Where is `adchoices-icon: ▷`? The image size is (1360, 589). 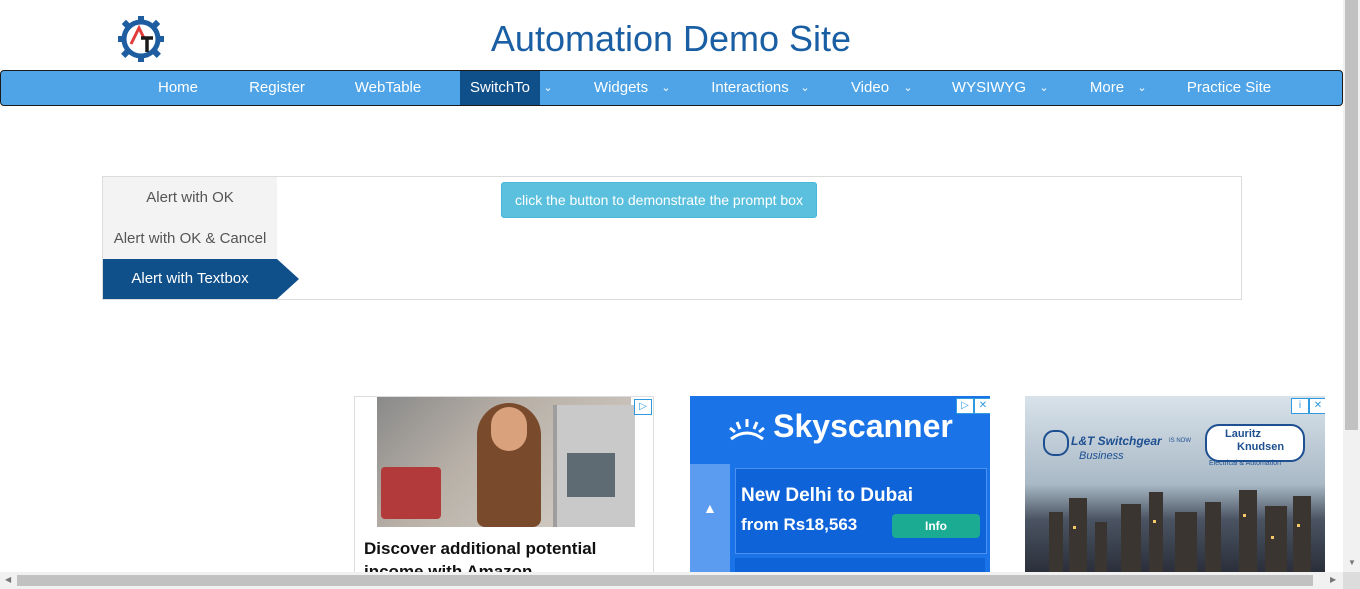 adchoices-icon: ▷ is located at coordinates (643, 407).